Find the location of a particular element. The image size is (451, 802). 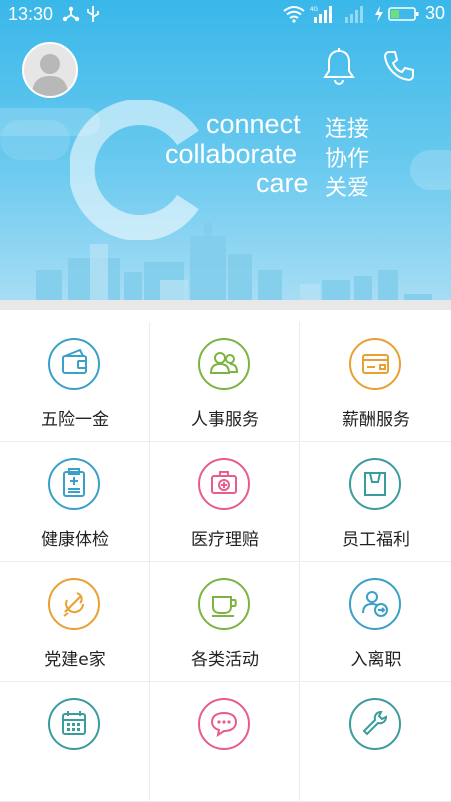

avatar is located at coordinates (50, 70).